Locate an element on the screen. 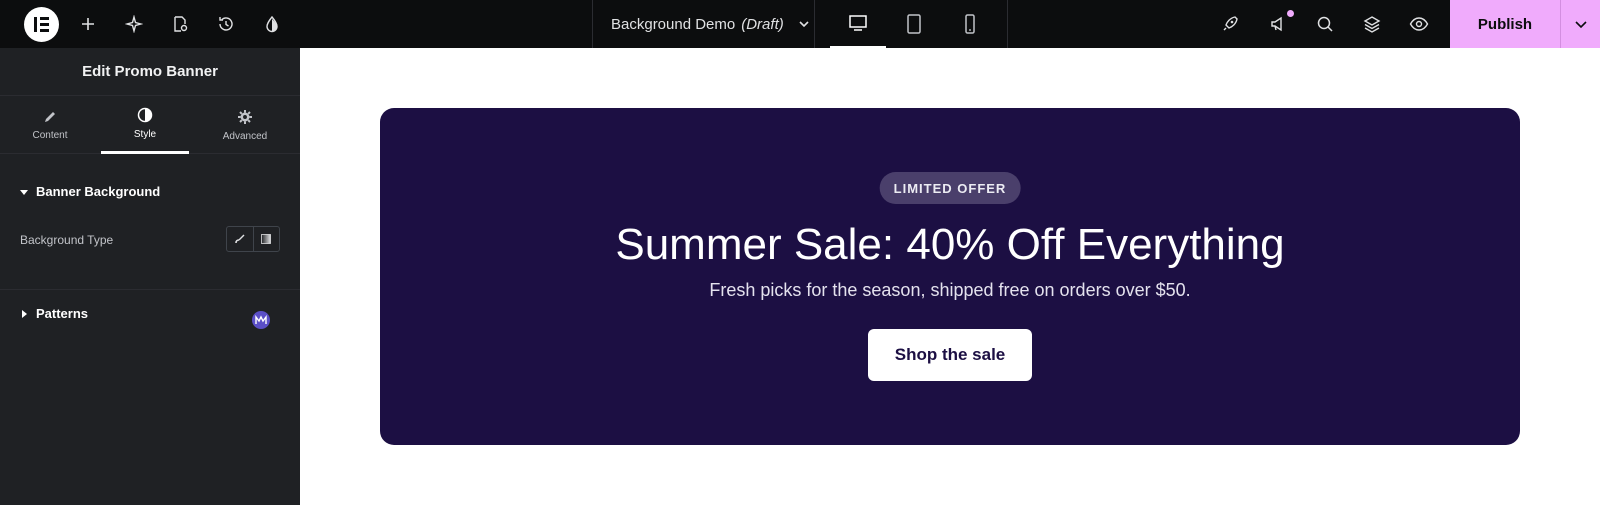  section-banner-background: Banner Background is located at coordinates (90, 191).